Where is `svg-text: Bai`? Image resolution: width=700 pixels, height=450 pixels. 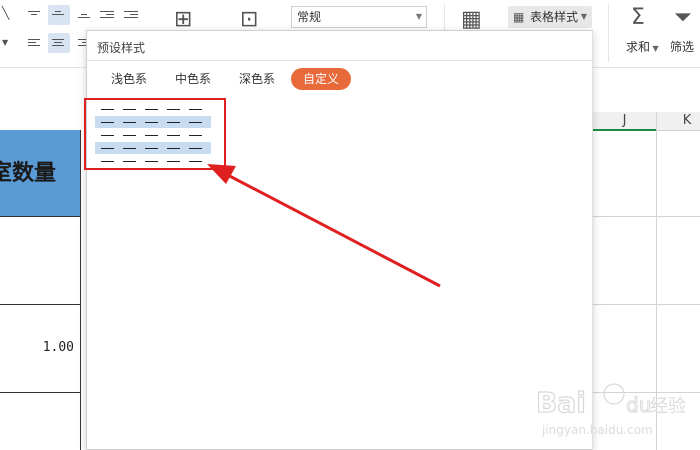 svg-text: Bai is located at coordinates (561, 402).